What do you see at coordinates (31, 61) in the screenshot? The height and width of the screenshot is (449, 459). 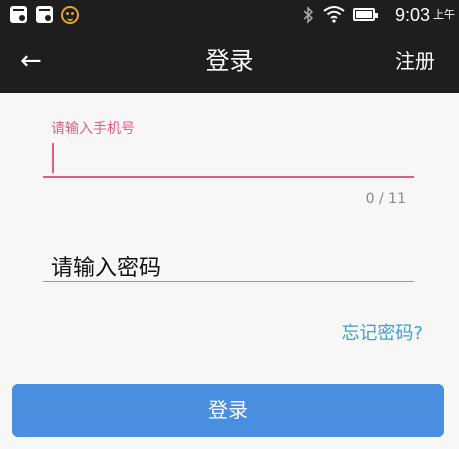 I see `back-arrow-icon: ←` at bounding box center [31, 61].